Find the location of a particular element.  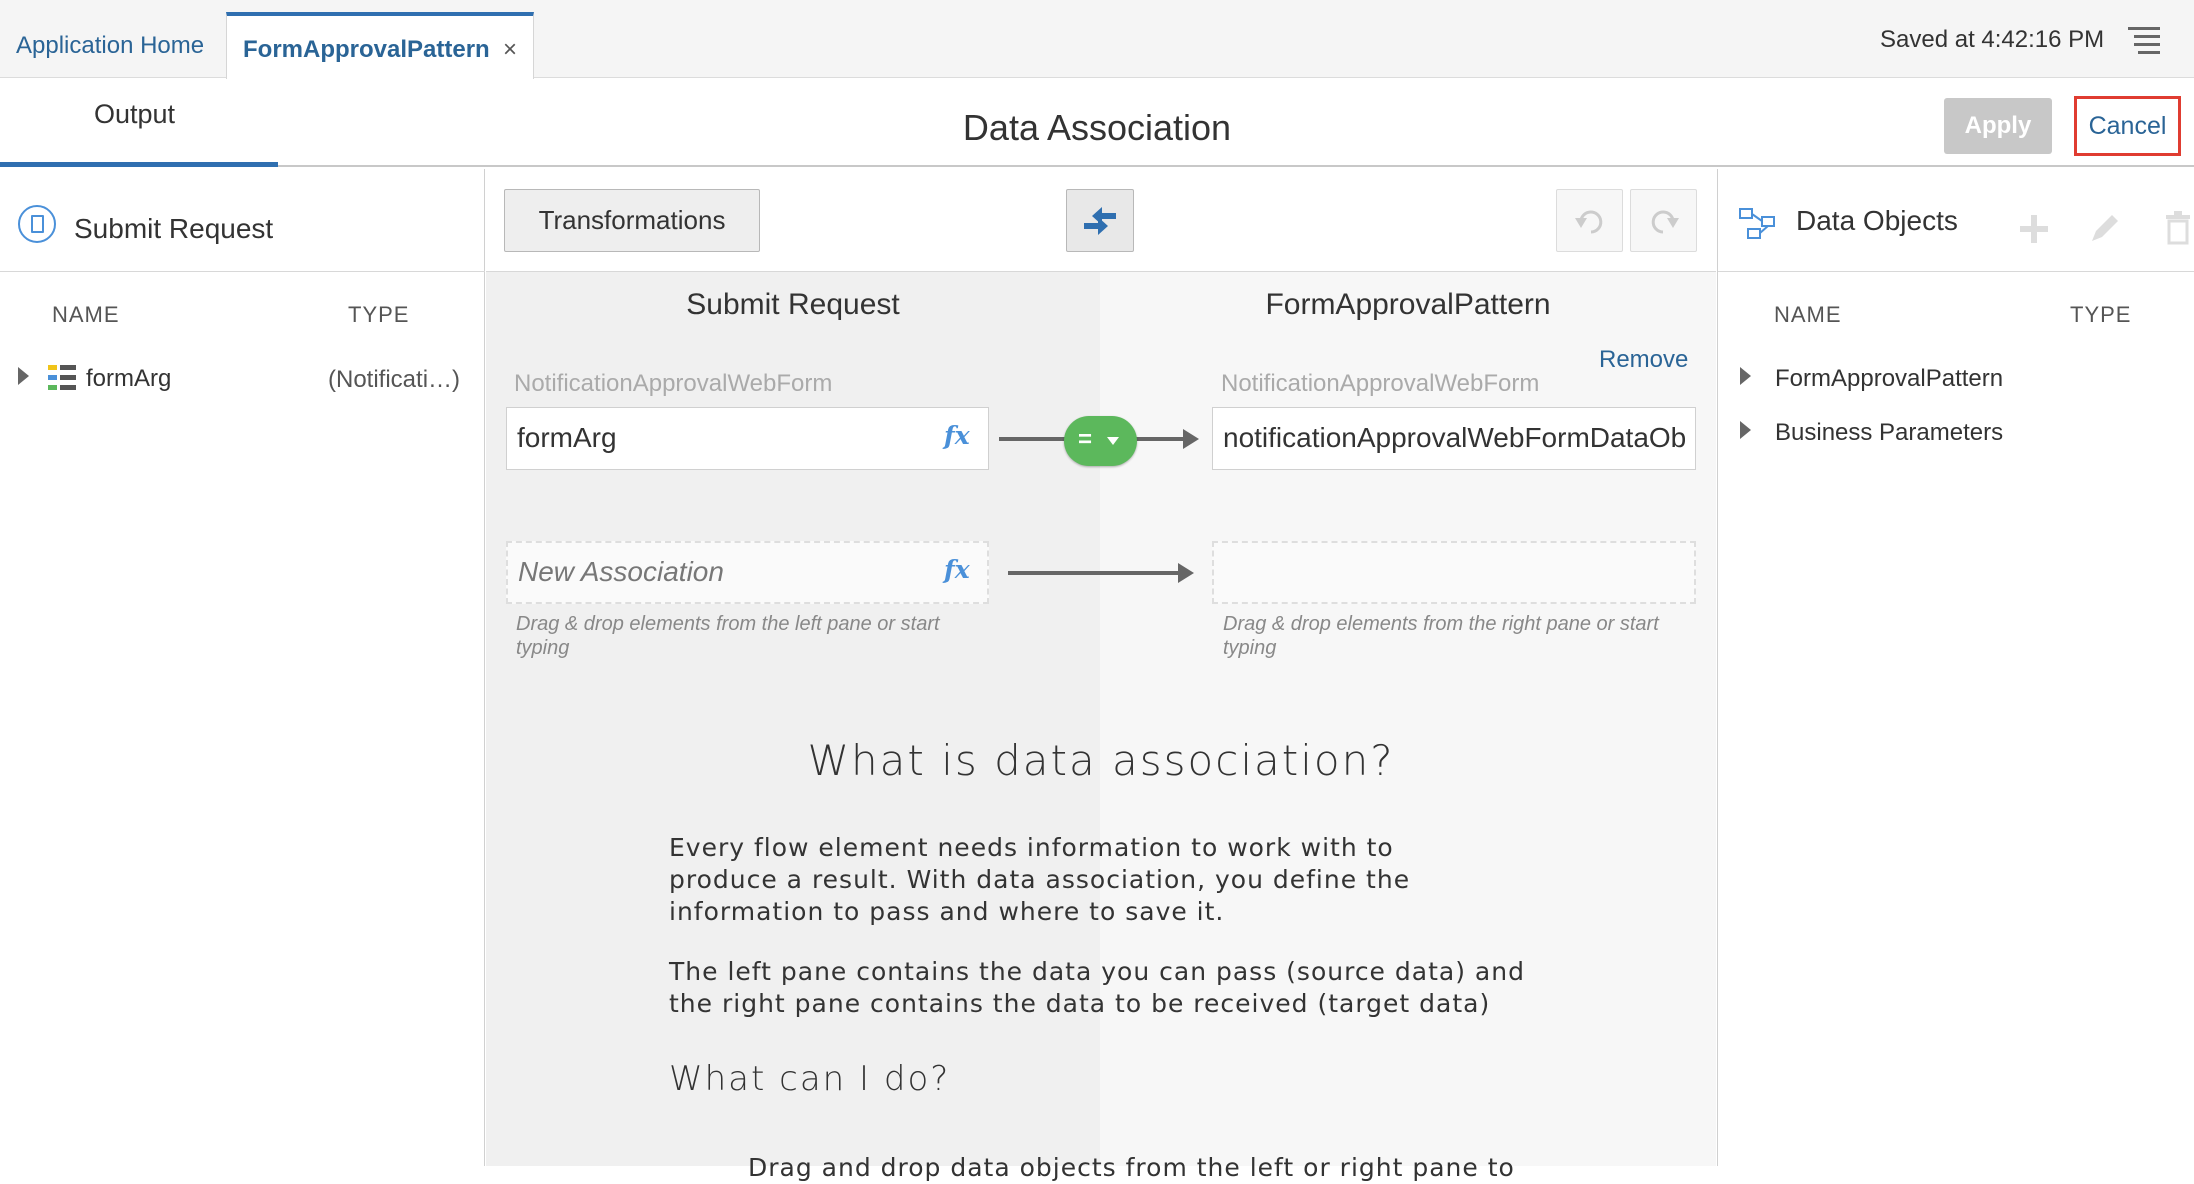

tree-row-type: (Notificati…) is located at coordinates (394, 379).